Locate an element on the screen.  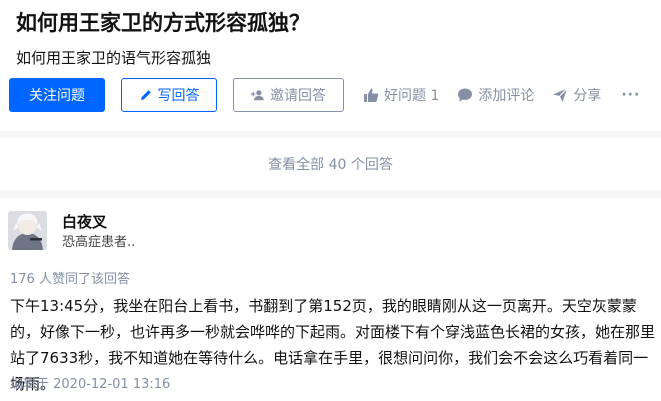
author-bio: 恐高症患者.. is located at coordinates (99, 242).